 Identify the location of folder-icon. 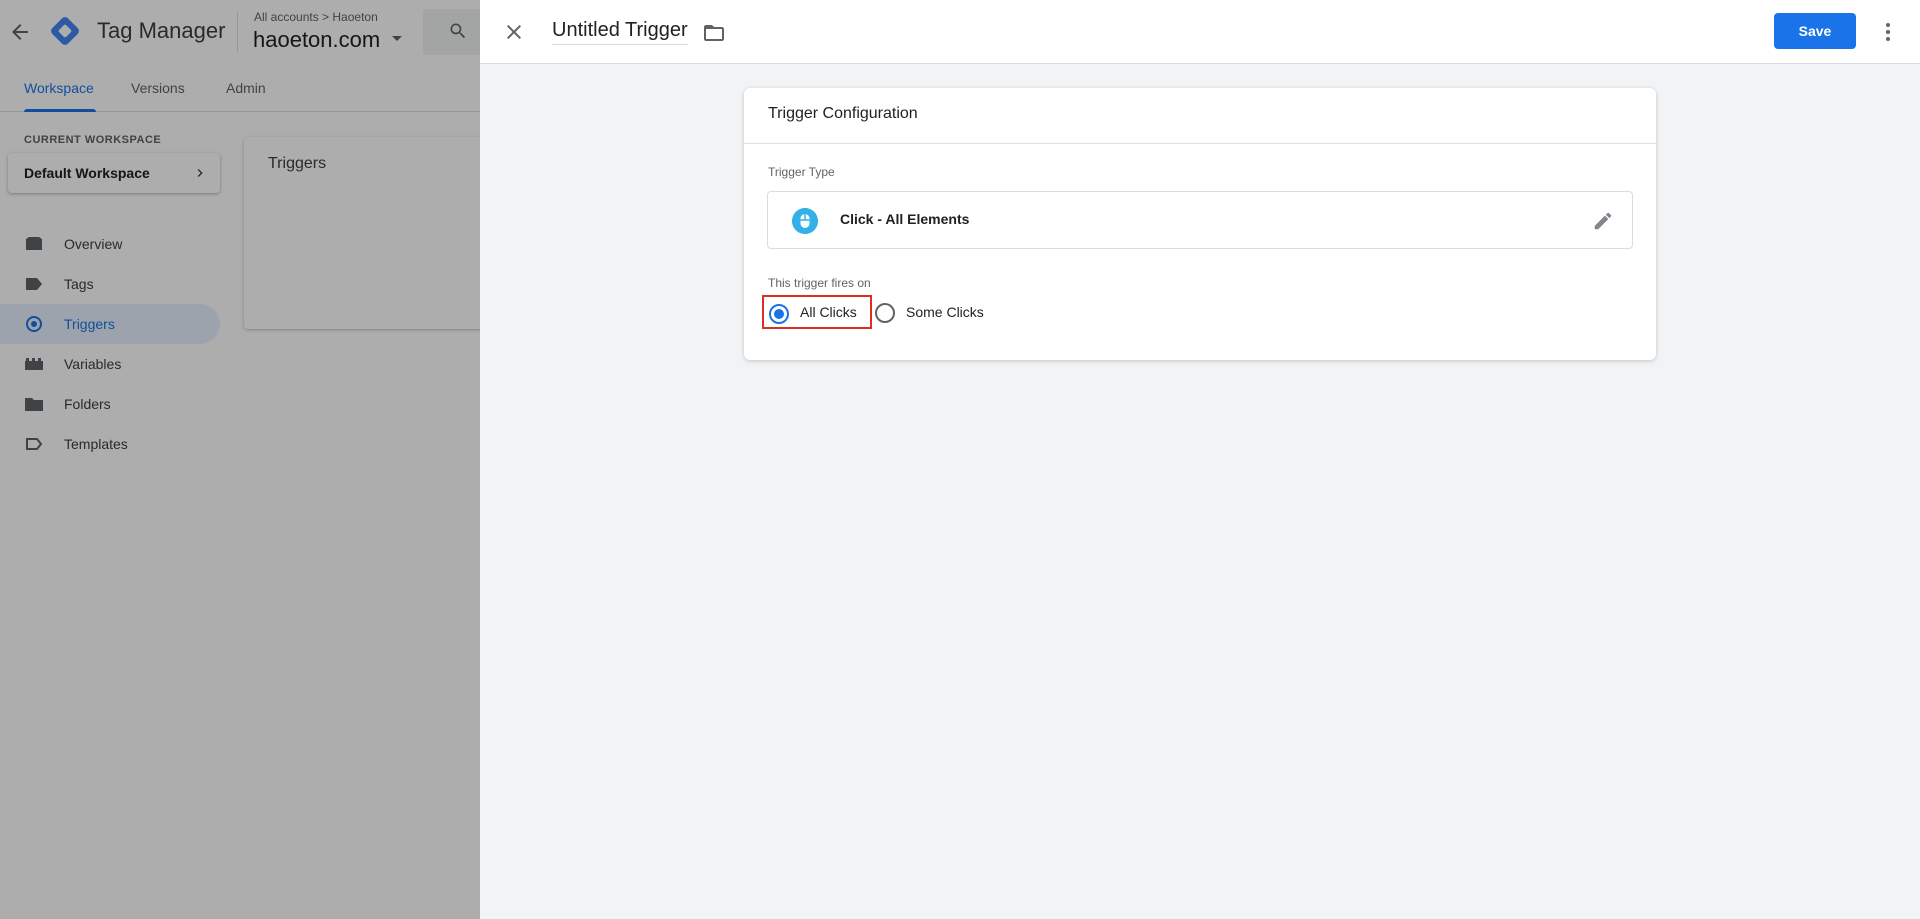
(714, 33).